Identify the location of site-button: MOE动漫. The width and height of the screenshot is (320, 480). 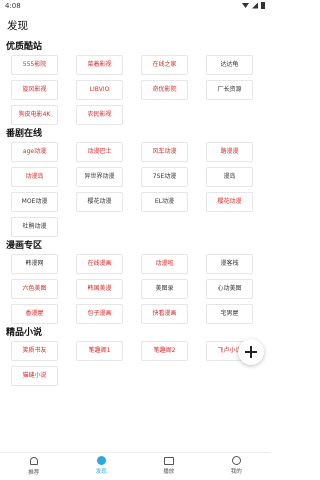
(34, 202).